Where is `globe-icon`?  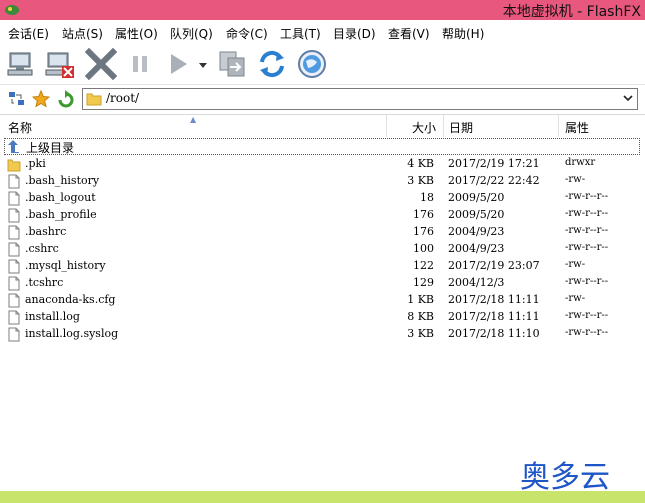
globe-icon is located at coordinates (312, 64).